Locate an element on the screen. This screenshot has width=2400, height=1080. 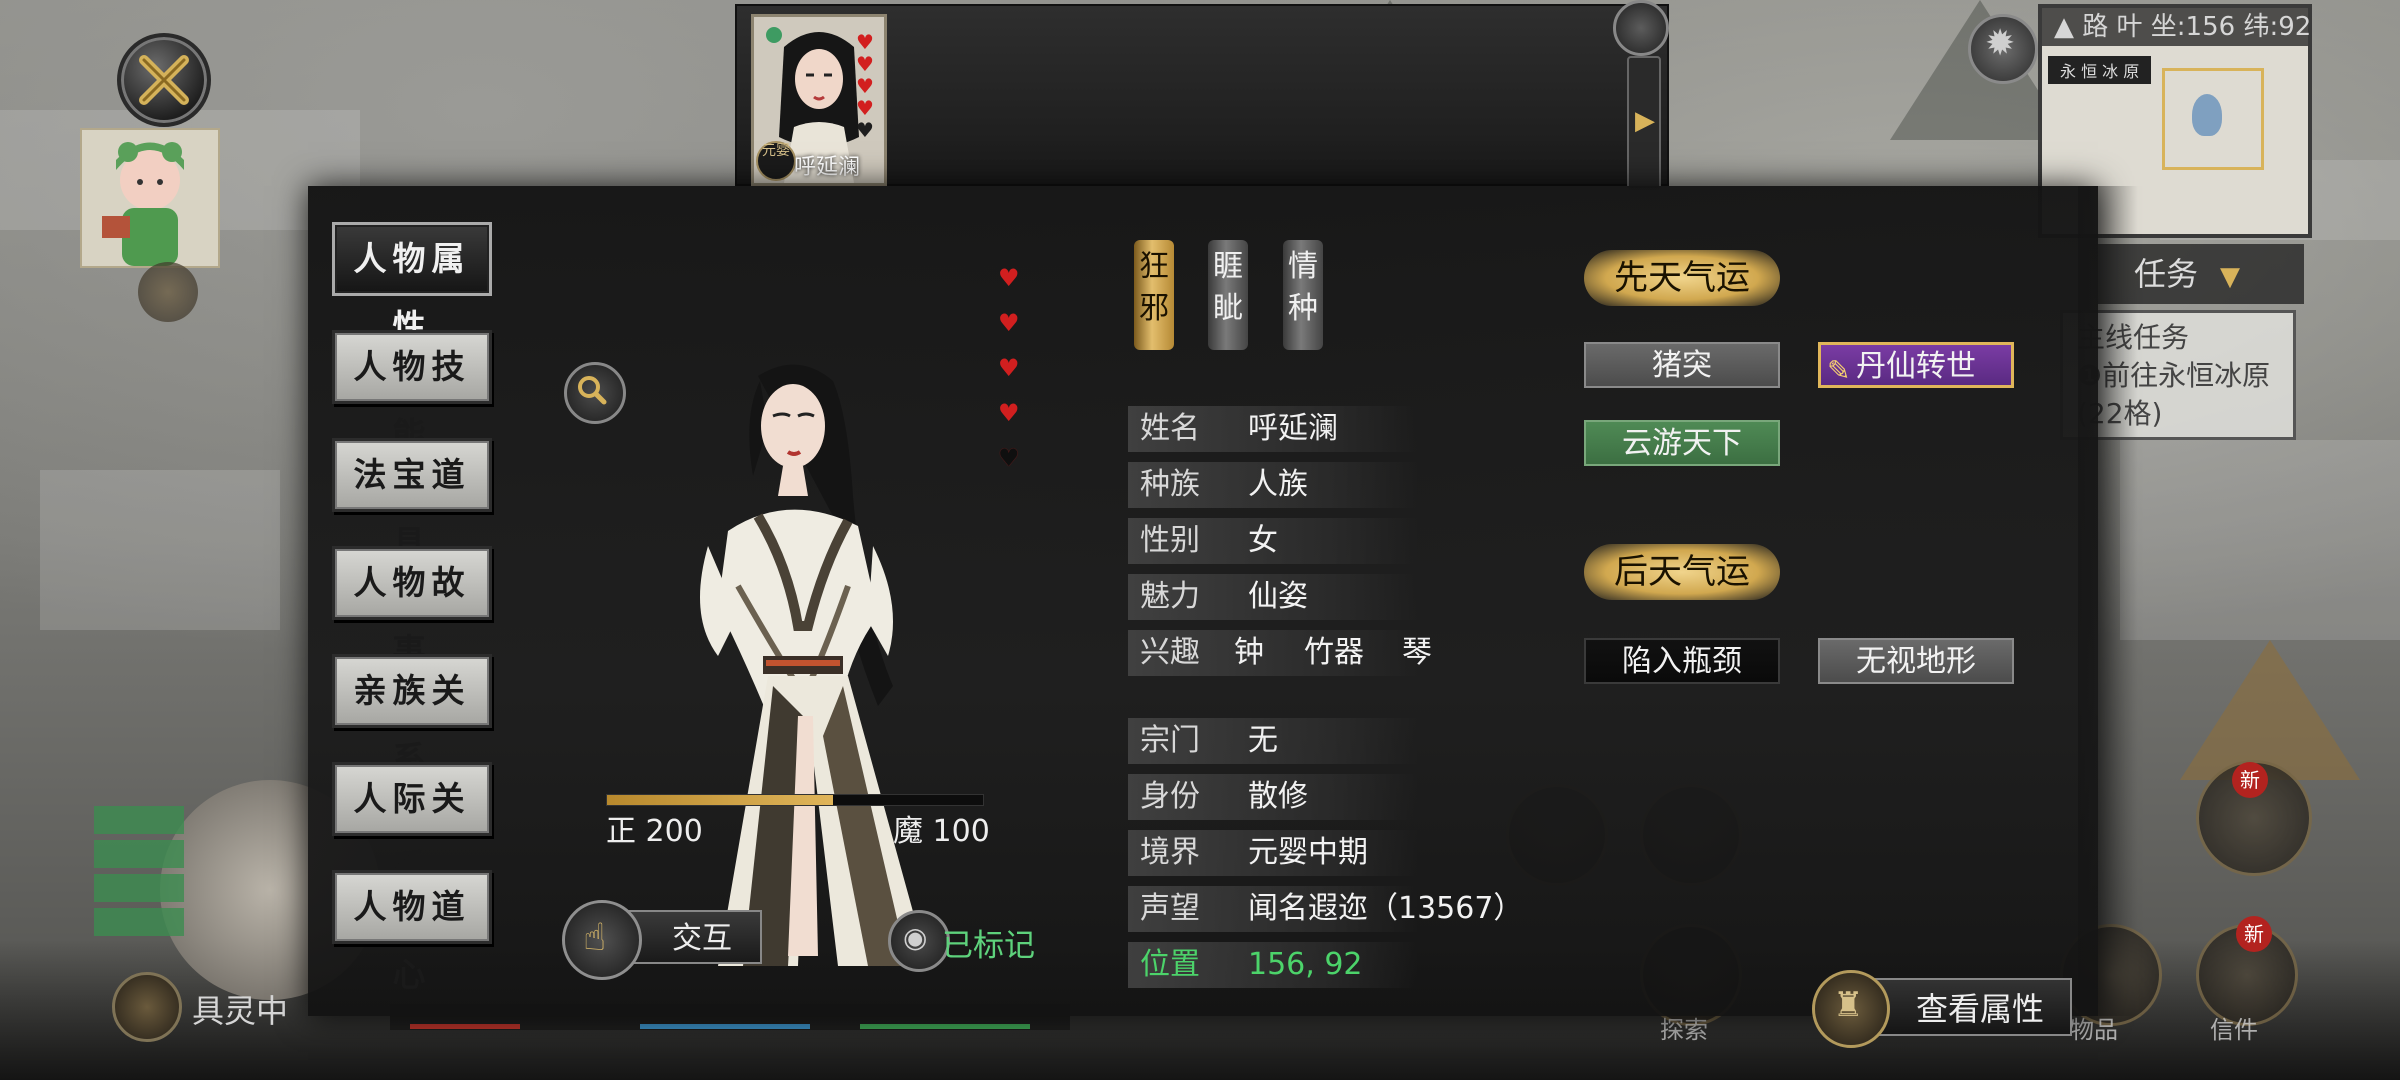
close-icon is located at coordinates (164, 80).